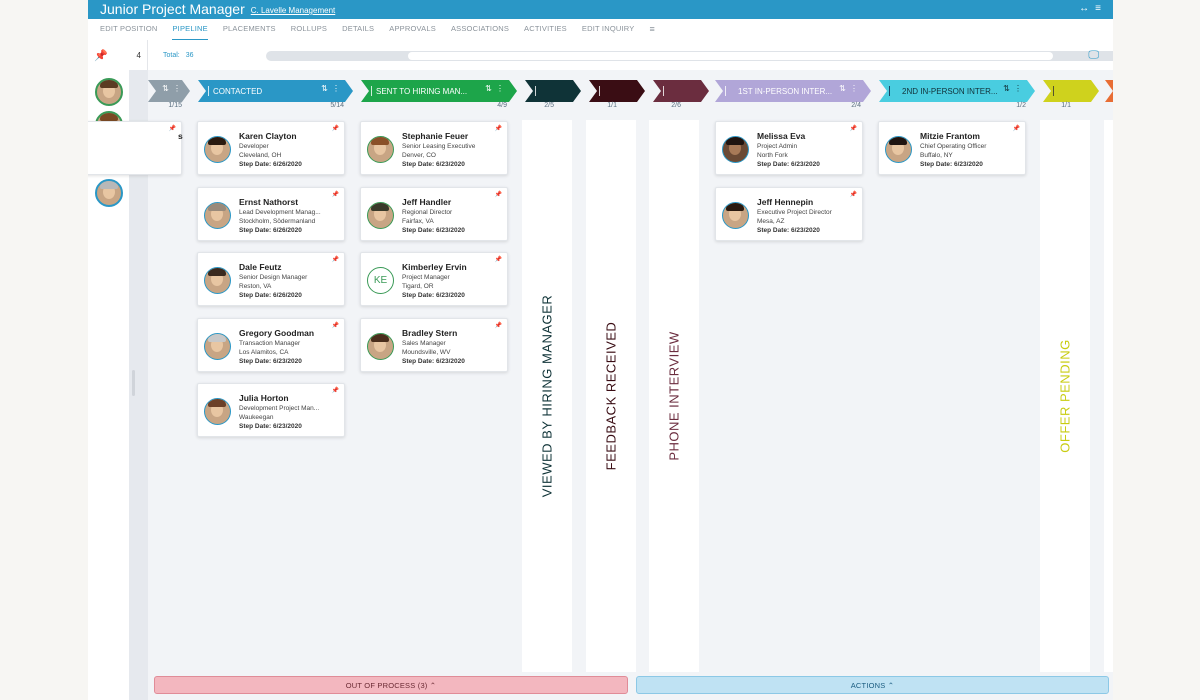  Describe the element at coordinates (1109, 91) in the screenshot. I see `stage-header-next` at that location.